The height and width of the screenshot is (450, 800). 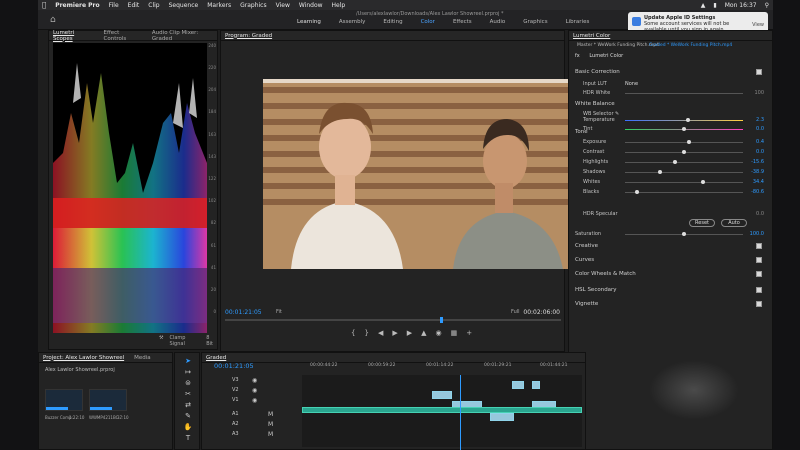 I want to click on exposure-knob, so click(x=688, y=142).